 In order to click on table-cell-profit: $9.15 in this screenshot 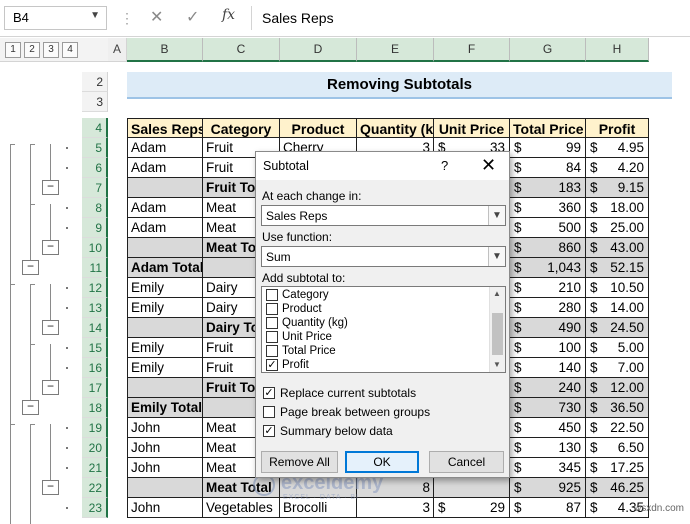, I will do `click(617, 188)`.